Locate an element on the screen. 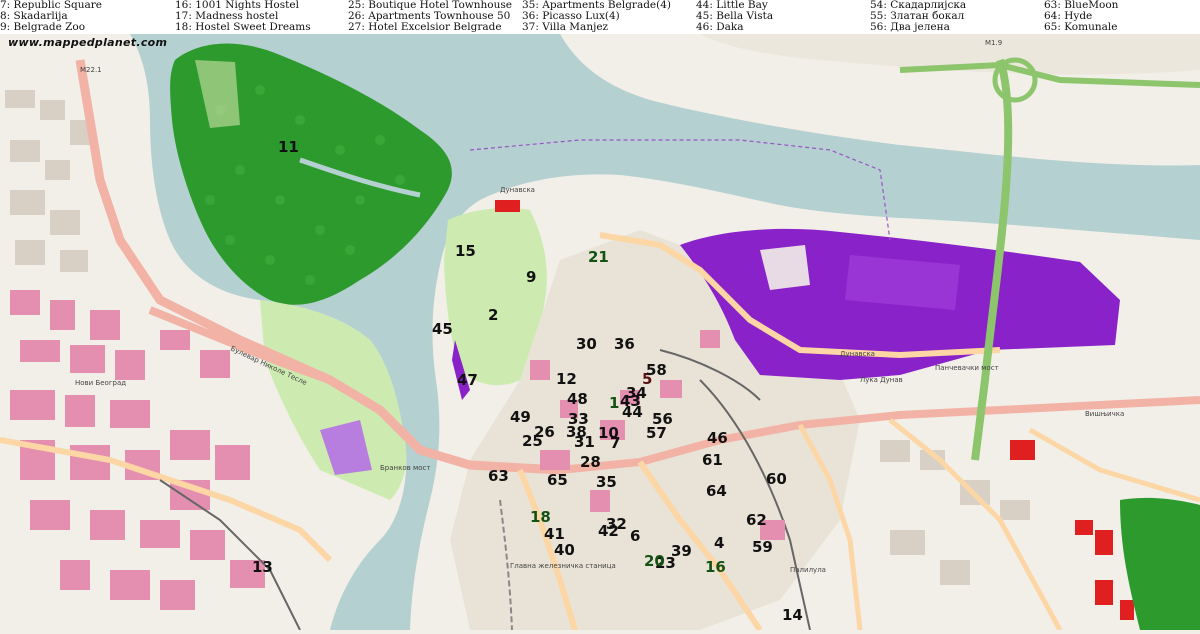 The width and height of the screenshot is (1200, 634). label-dunavska-south: Дунавска is located at coordinates (857, 354).